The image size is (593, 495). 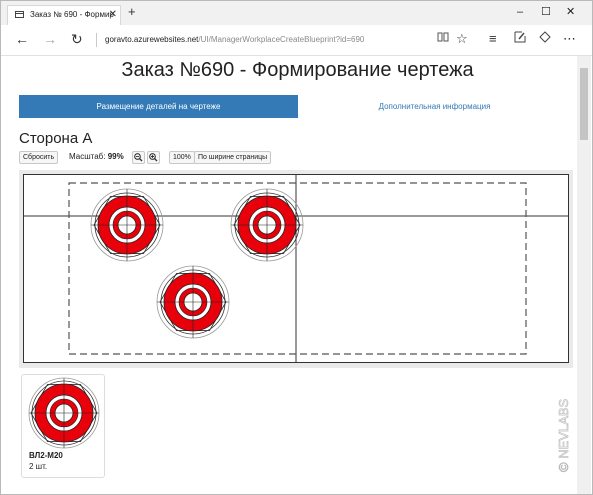 What do you see at coordinates (22, 39) in the screenshot?
I see `back-arrow-icon: ←` at bounding box center [22, 39].